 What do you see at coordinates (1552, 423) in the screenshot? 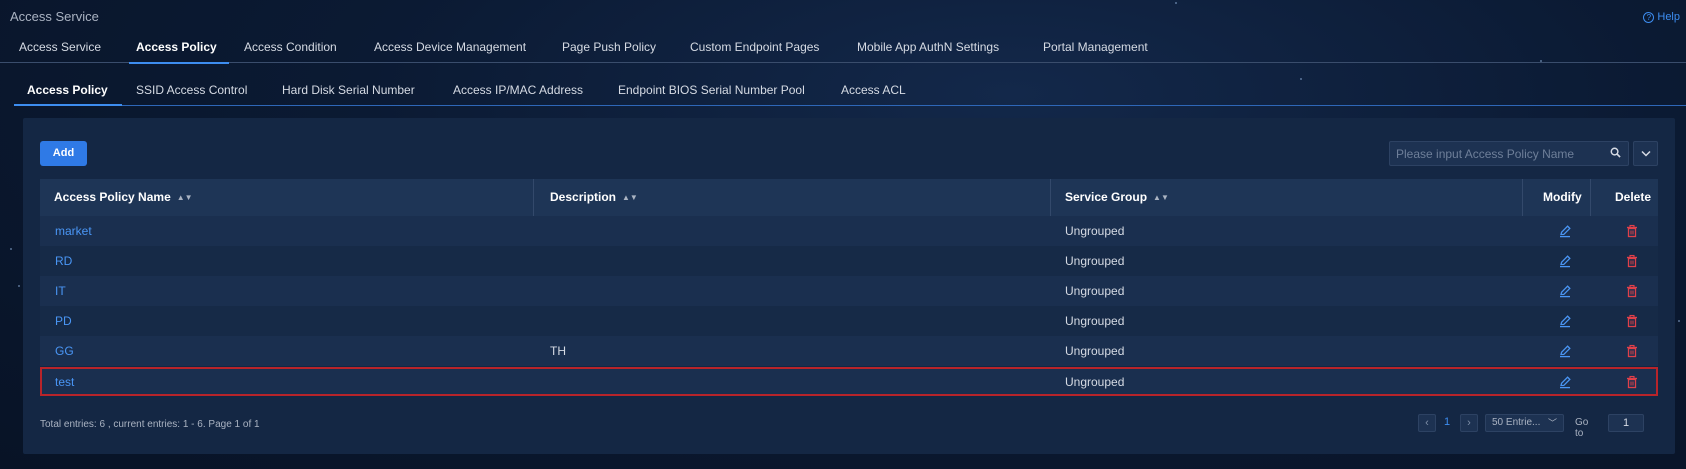
I see `chevron-down-icon: ﹀` at bounding box center [1552, 423].